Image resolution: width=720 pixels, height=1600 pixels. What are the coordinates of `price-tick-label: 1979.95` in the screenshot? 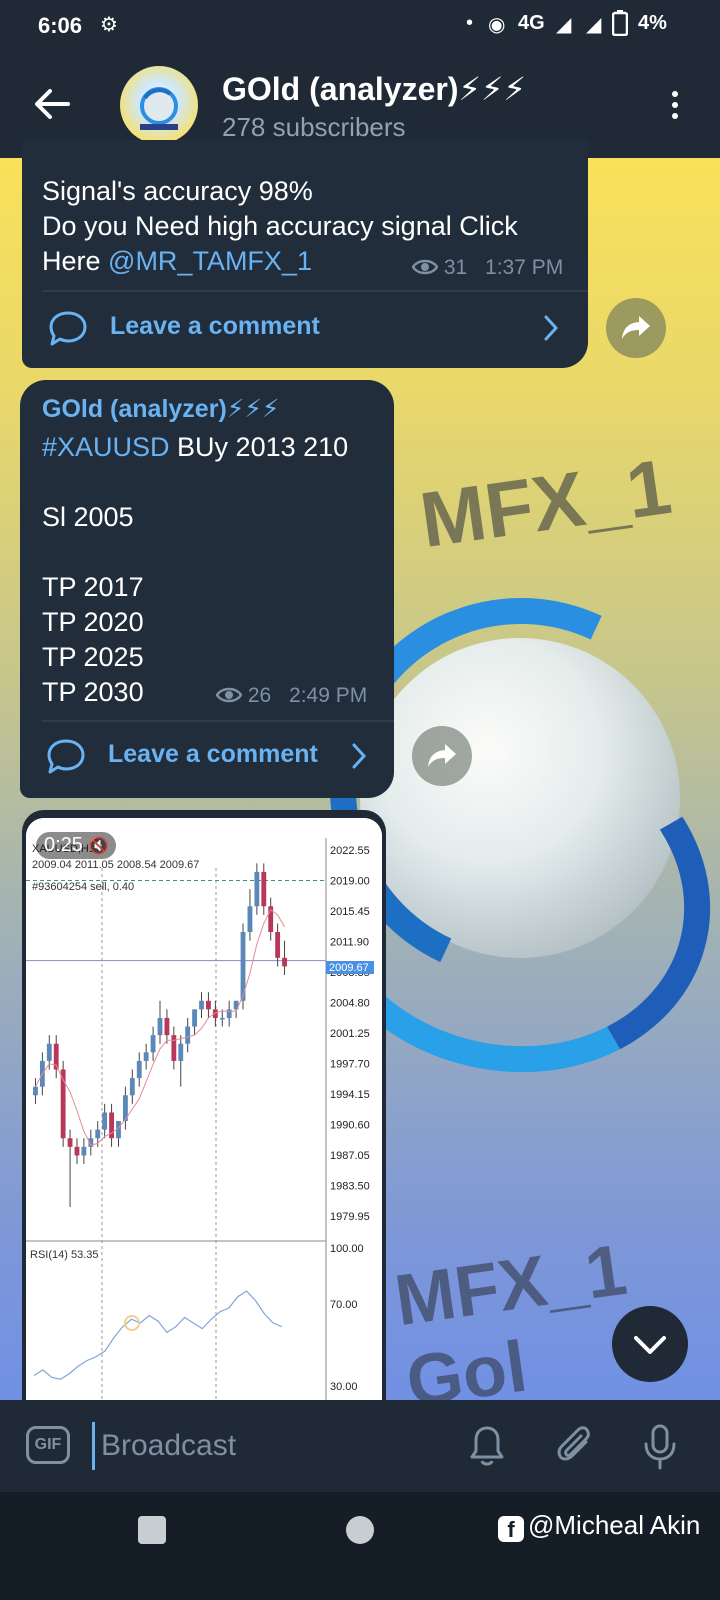 It's located at (350, 1217).